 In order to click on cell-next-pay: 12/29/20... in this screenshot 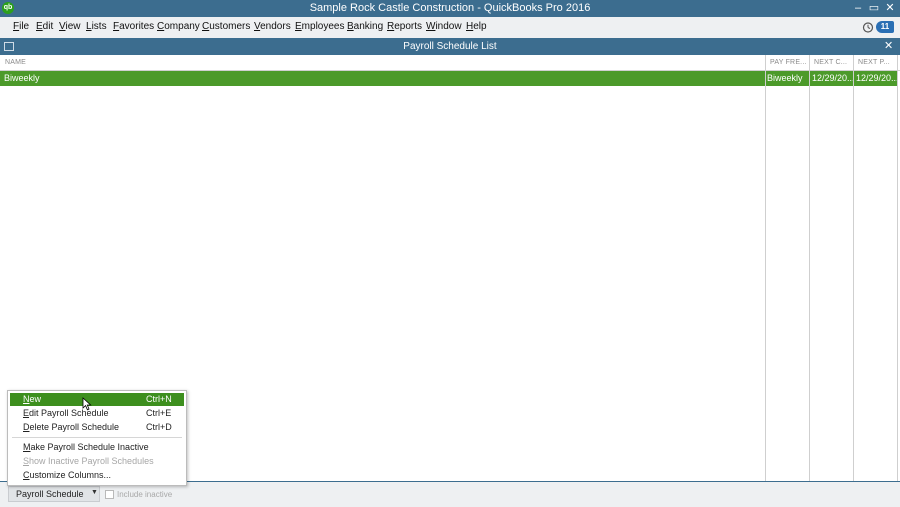, I will do `click(877, 78)`.